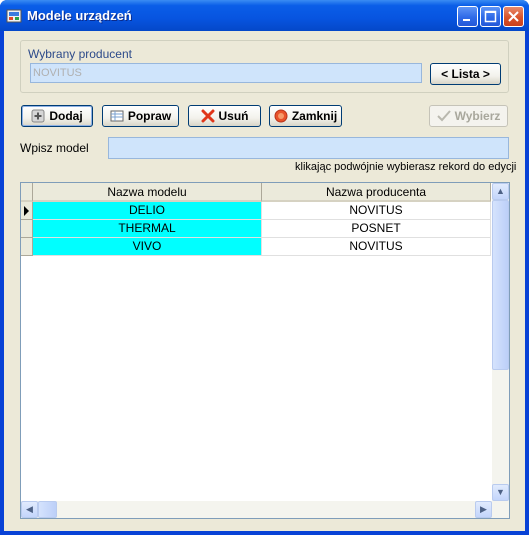 The width and height of the screenshot is (529, 535). I want to click on scroll-up-icon: ▲, so click(500, 191).